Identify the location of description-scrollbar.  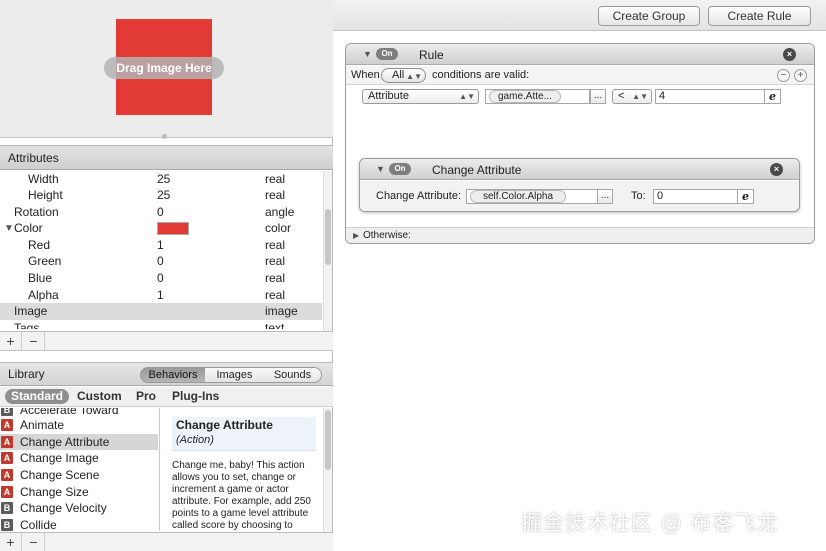
(327, 470).